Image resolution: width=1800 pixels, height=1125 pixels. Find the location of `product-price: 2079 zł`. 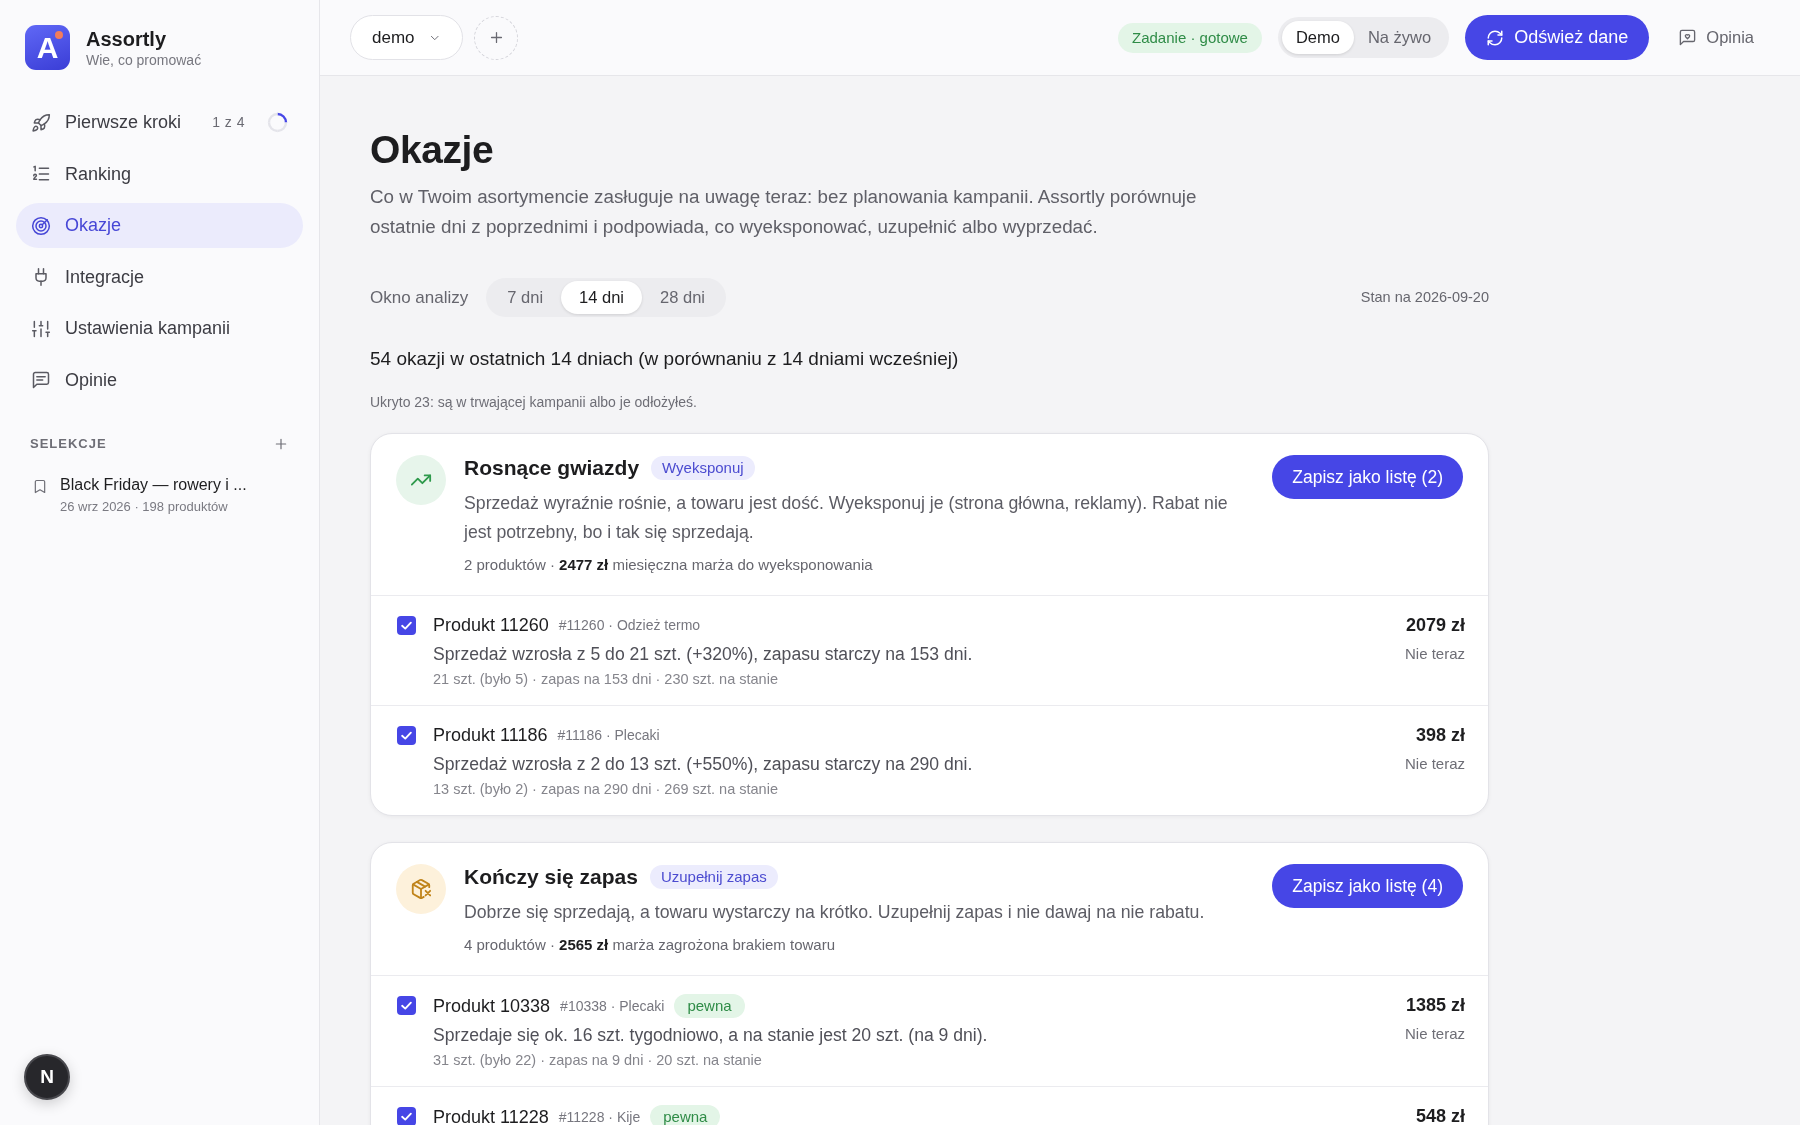

product-price: 2079 zł is located at coordinates (1435, 625).